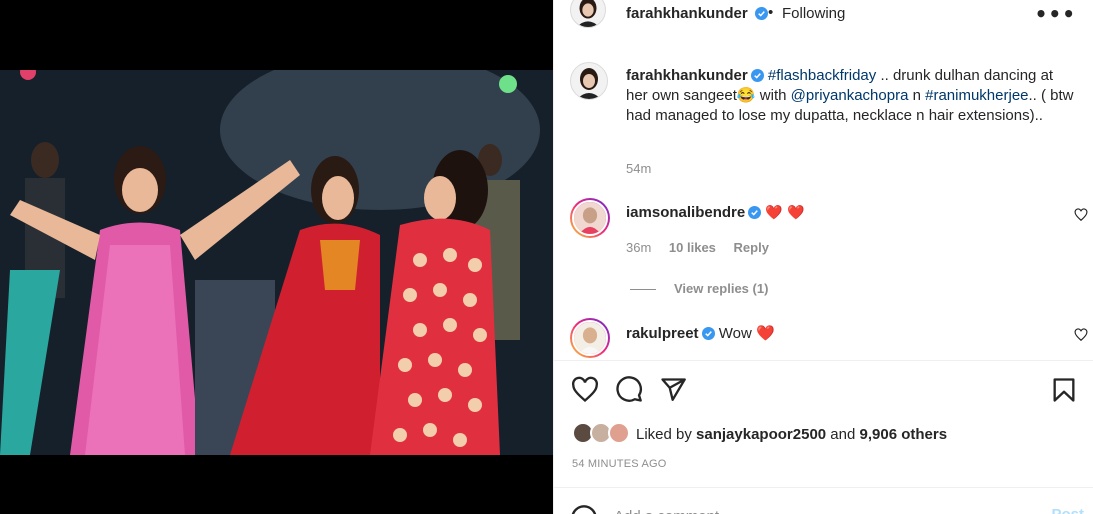 The image size is (1093, 514). I want to click on post-header: farahkhankunder • Following •••, so click(823, 15).